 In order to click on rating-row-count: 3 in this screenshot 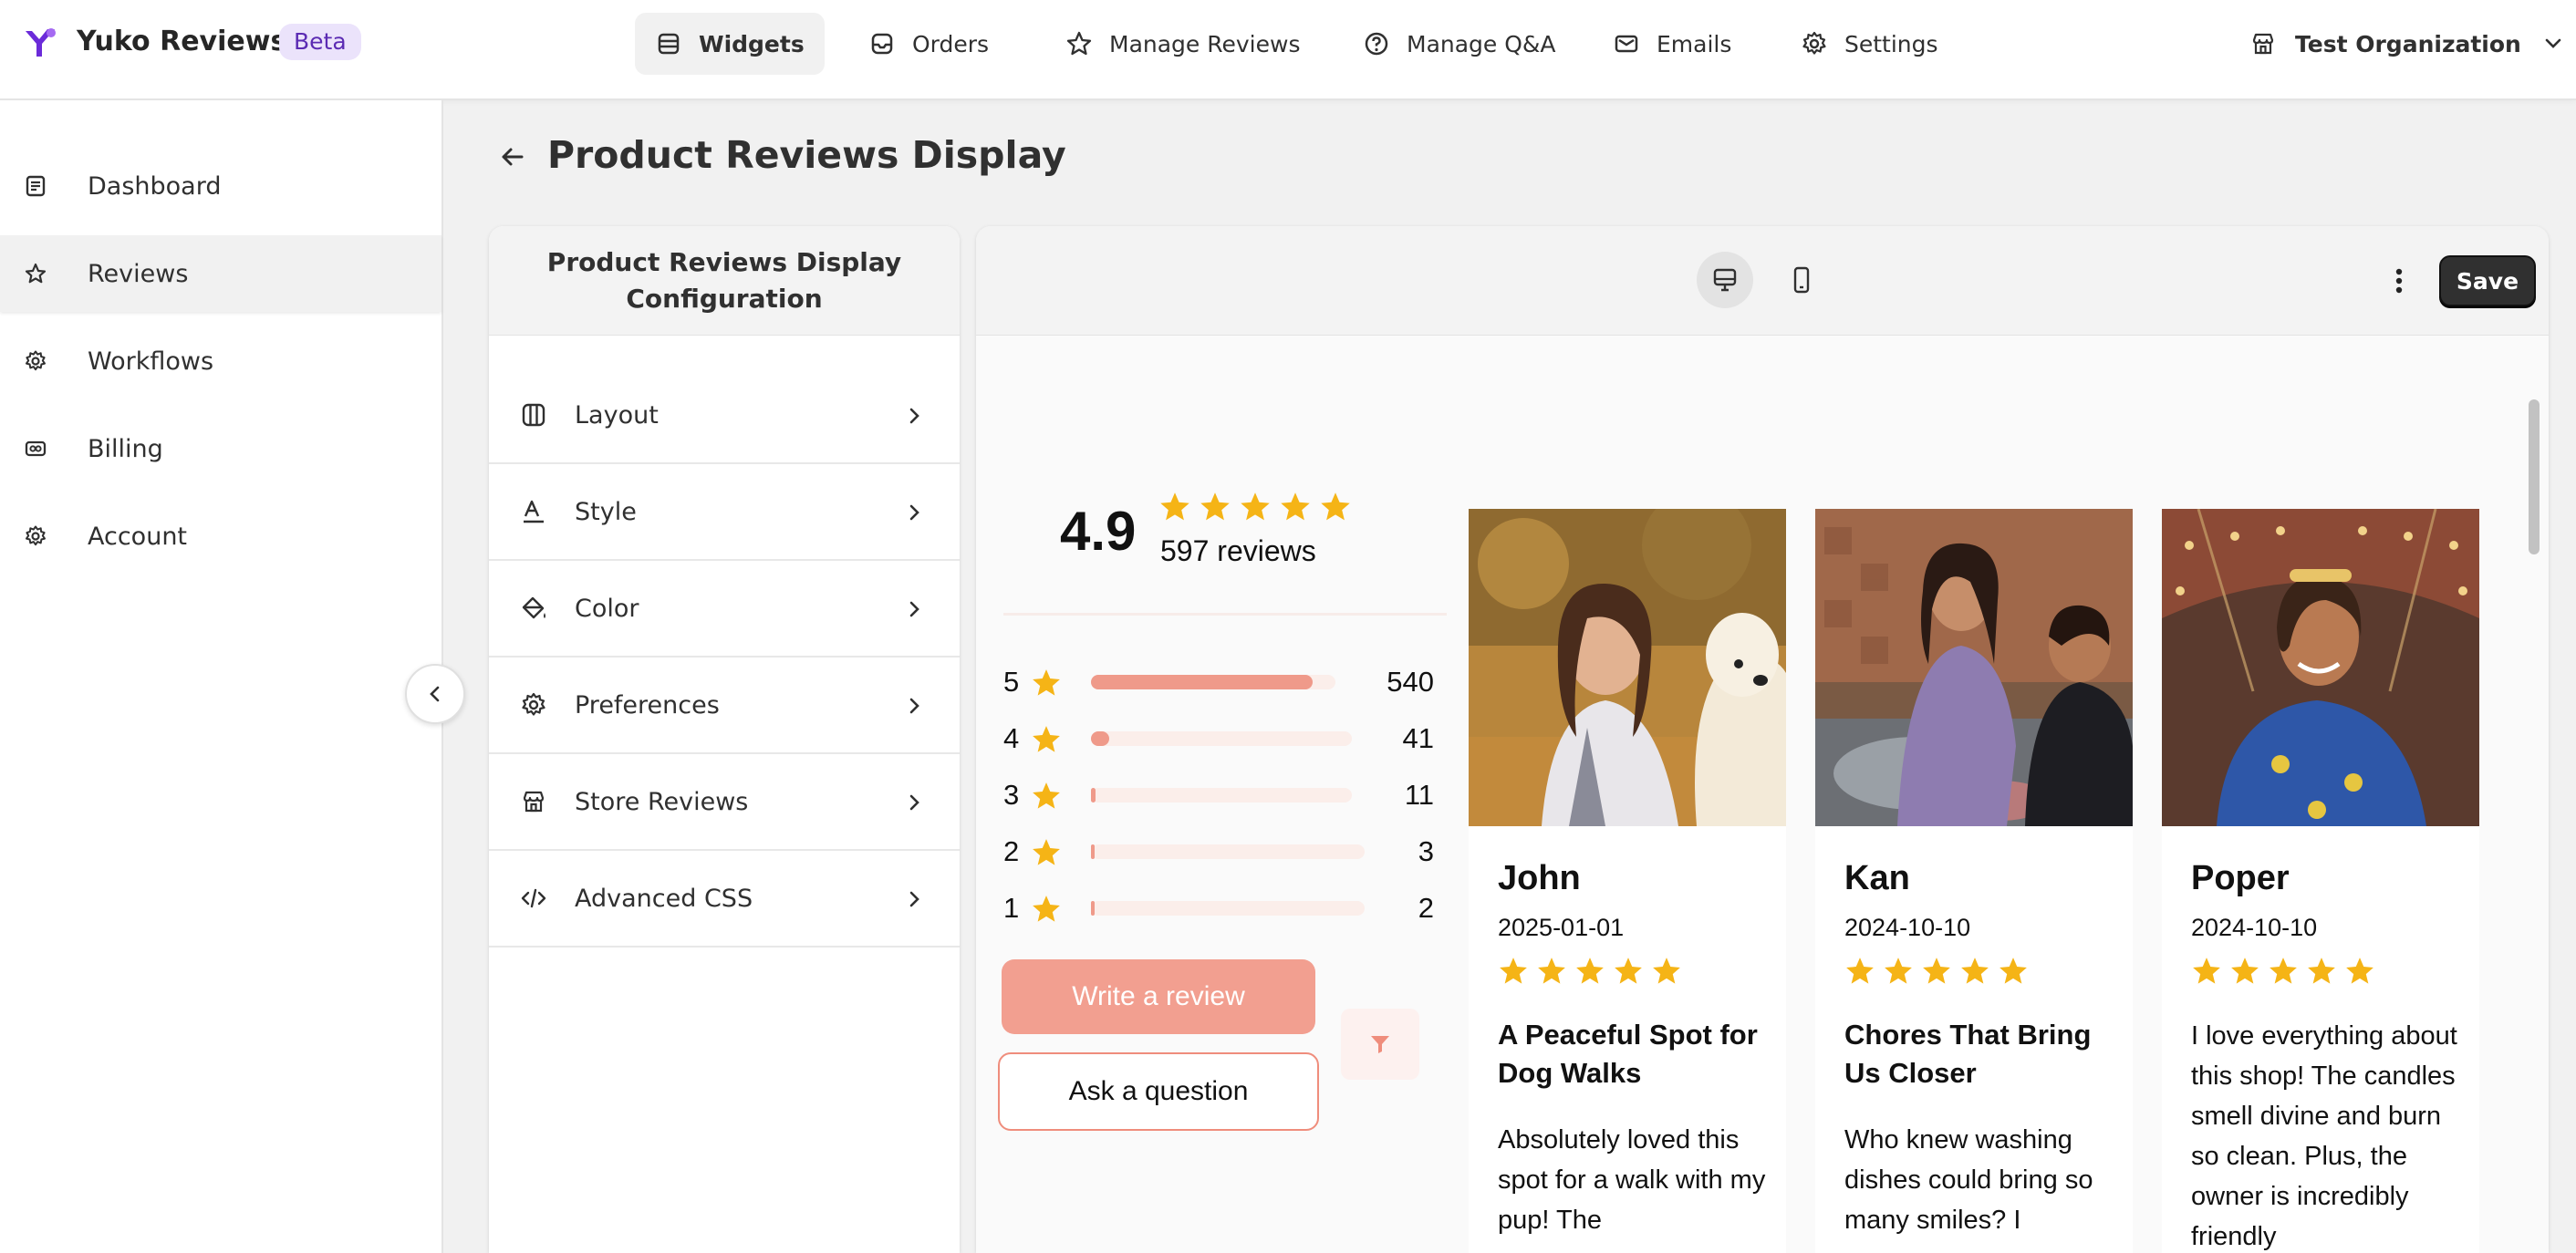, I will do `click(1426, 851)`.